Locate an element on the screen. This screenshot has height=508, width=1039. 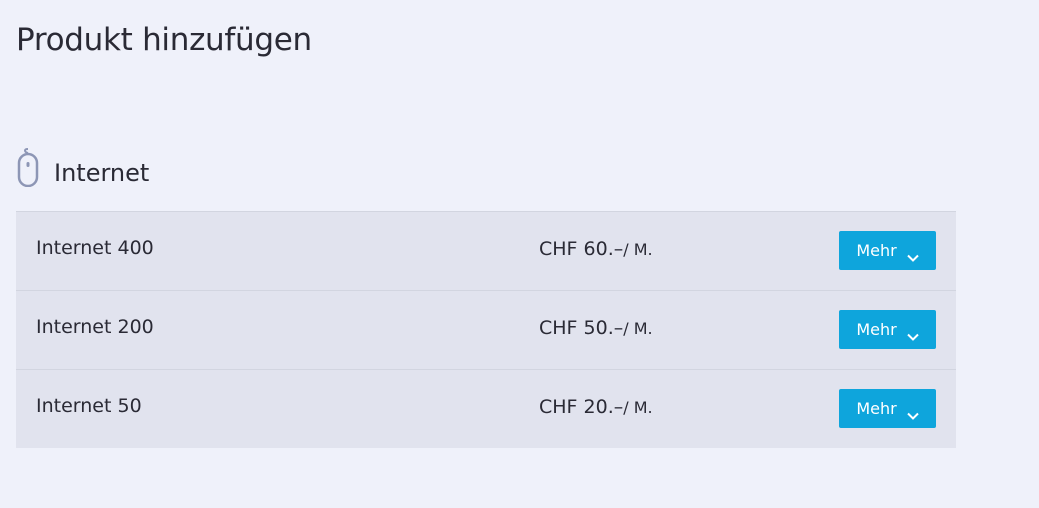
section-title: Internet is located at coordinates (102, 173).